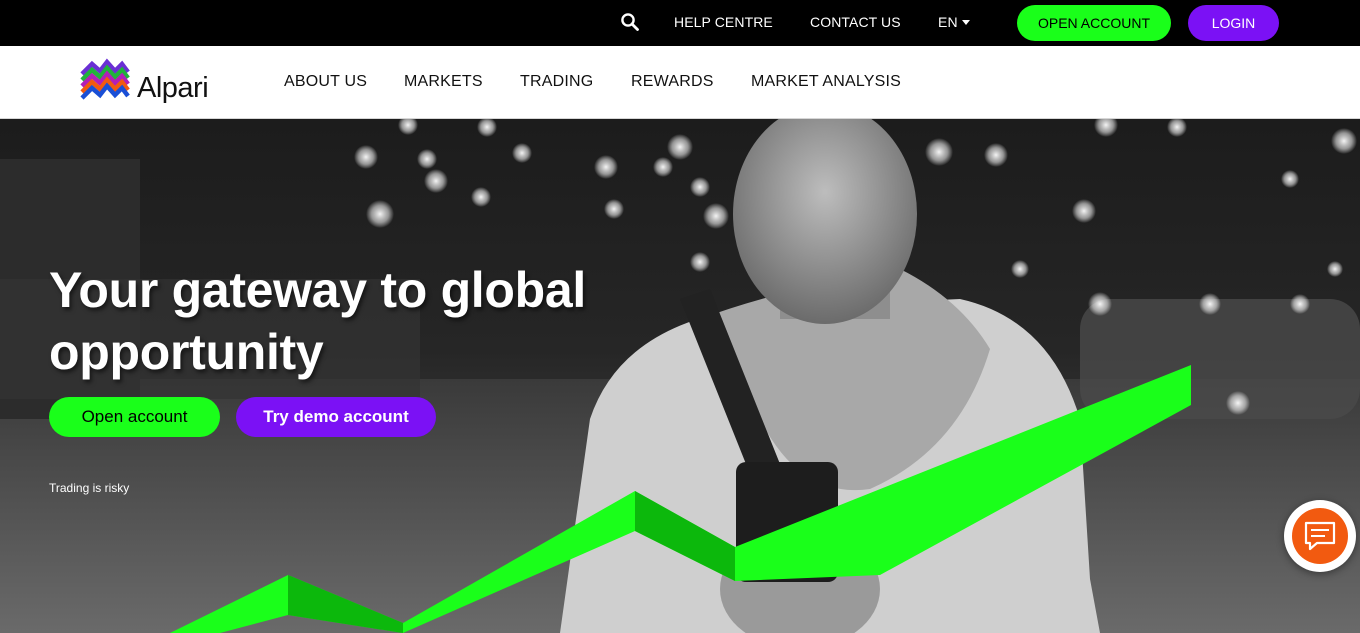 This screenshot has width=1360, height=633. What do you see at coordinates (556, 82) in the screenshot?
I see `nav-item-trading: TRADING` at bounding box center [556, 82].